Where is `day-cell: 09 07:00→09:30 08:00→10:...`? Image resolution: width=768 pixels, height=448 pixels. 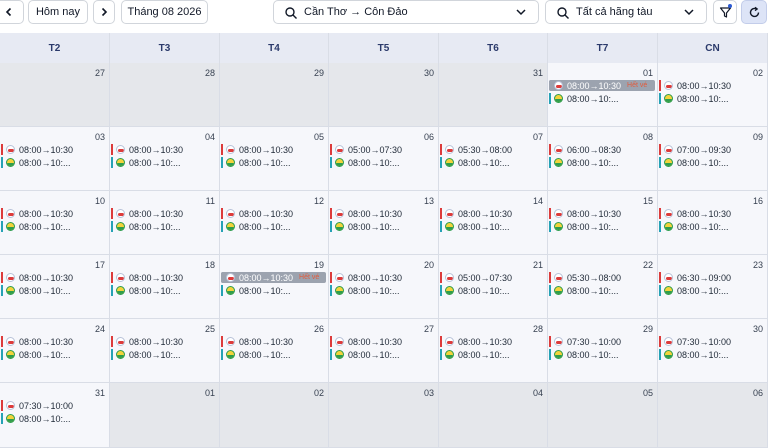
day-cell: 09 07:00→09:30 08:00→10:... is located at coordinates (713, 159).